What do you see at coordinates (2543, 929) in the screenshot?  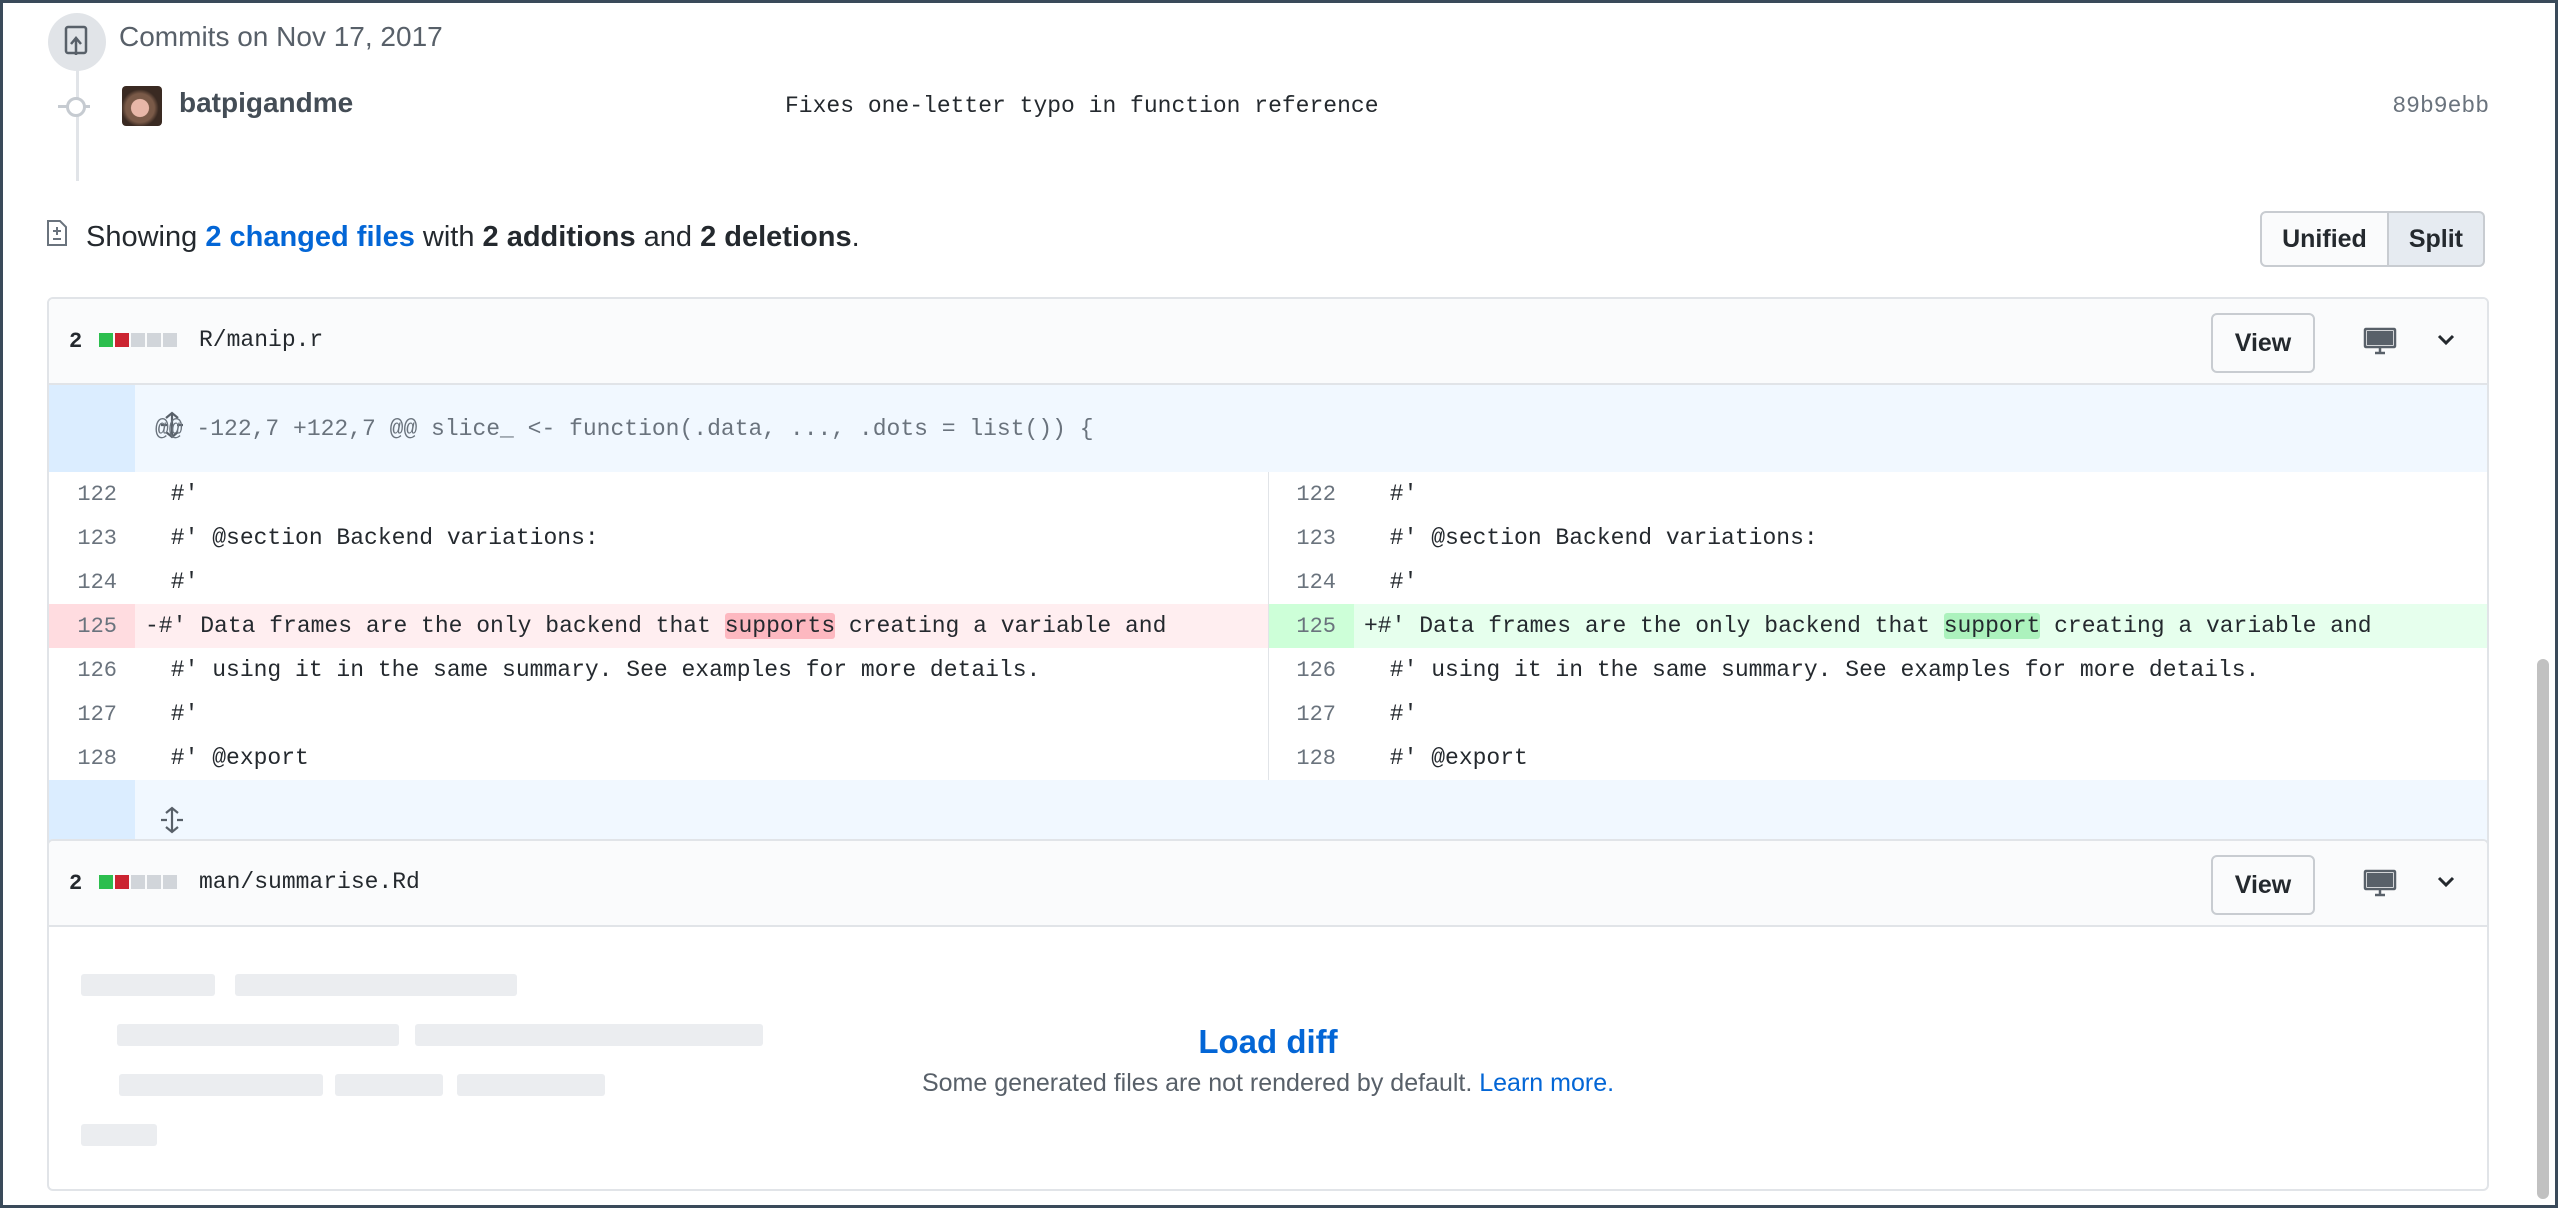 I see `scrollbar-thumb` at bounding box center [2543, 929].